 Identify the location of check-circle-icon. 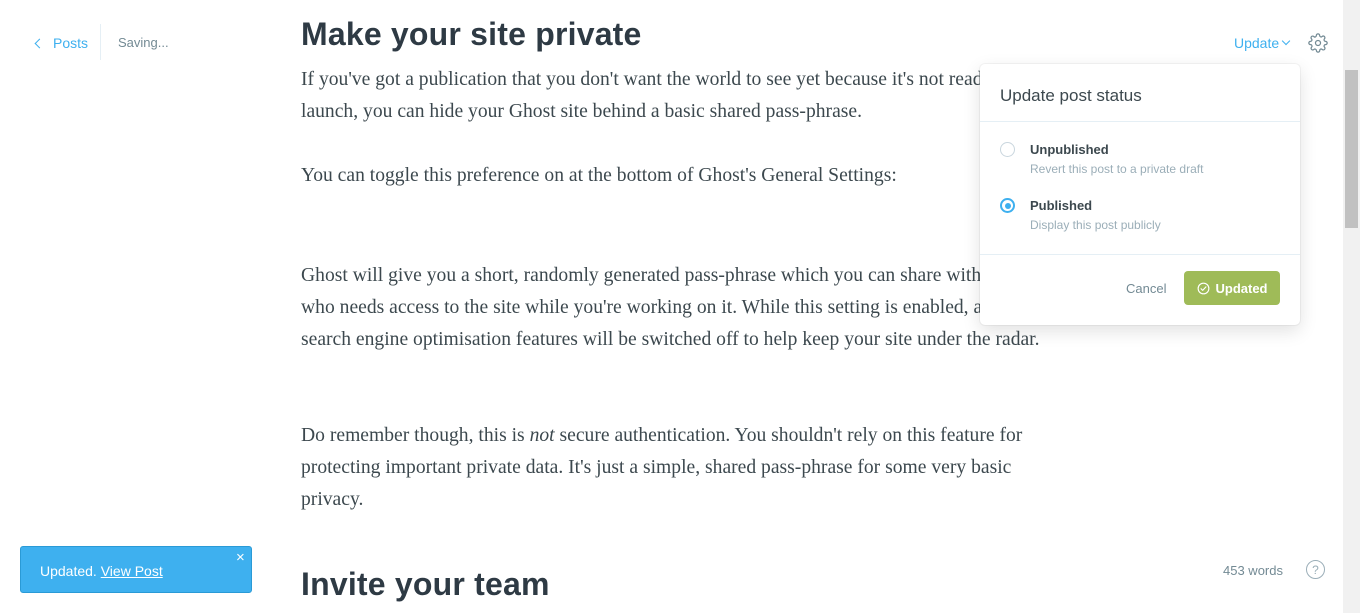
(1203, 288).